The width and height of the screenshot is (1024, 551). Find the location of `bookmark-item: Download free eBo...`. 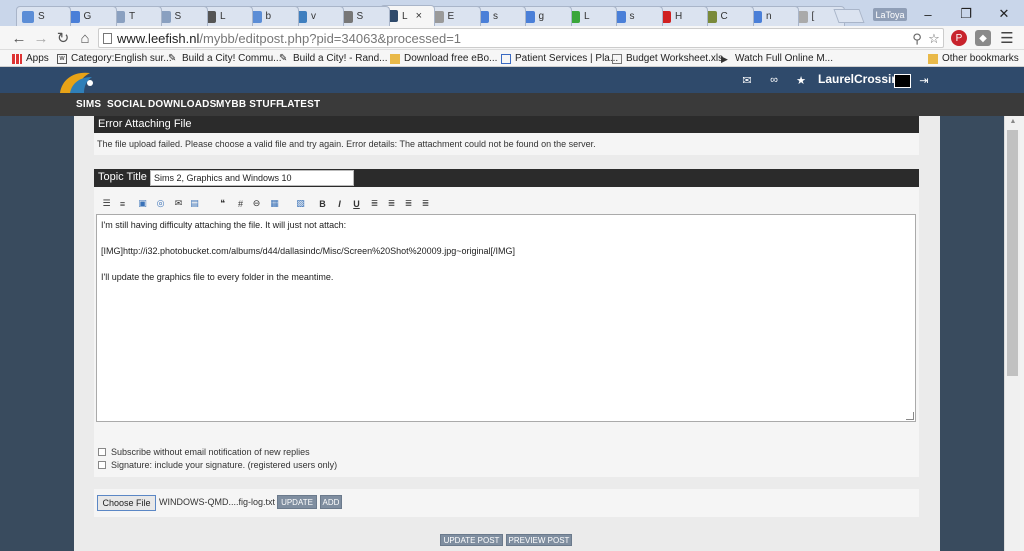

bookmark-item: Download free eBo... is located at coordinates (443, 58).